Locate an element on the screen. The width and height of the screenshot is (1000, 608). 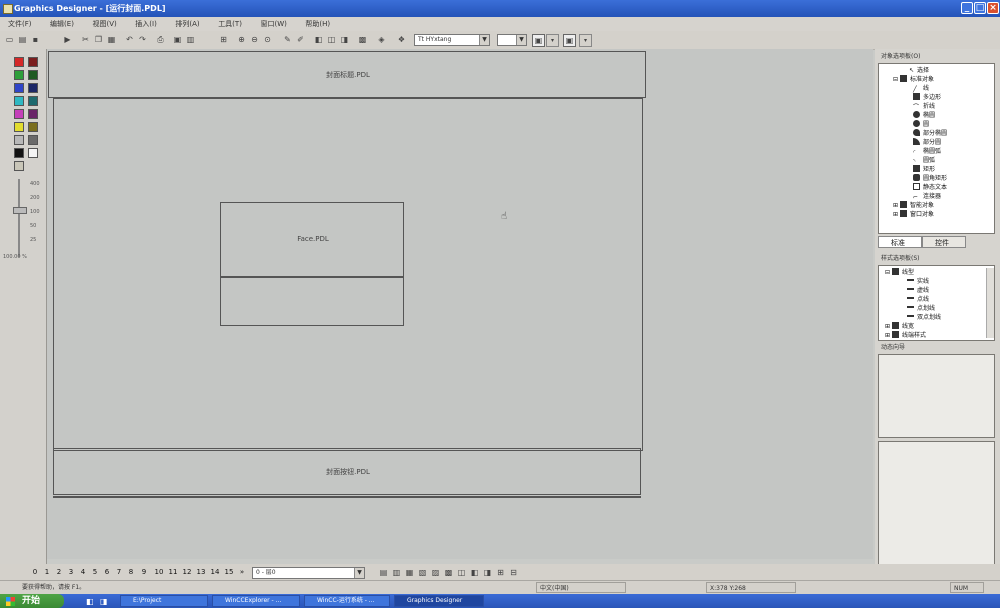
layer-tab: 6 is located at coordinates (107, 572).